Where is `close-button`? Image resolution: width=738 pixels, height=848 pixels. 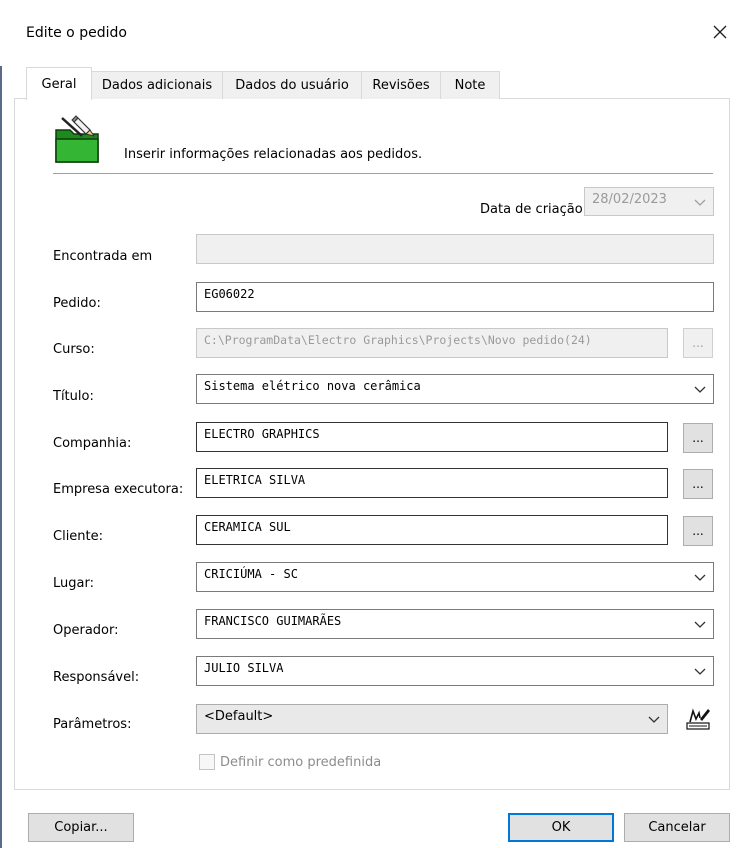
close-button is located at coordinates (720, 32).